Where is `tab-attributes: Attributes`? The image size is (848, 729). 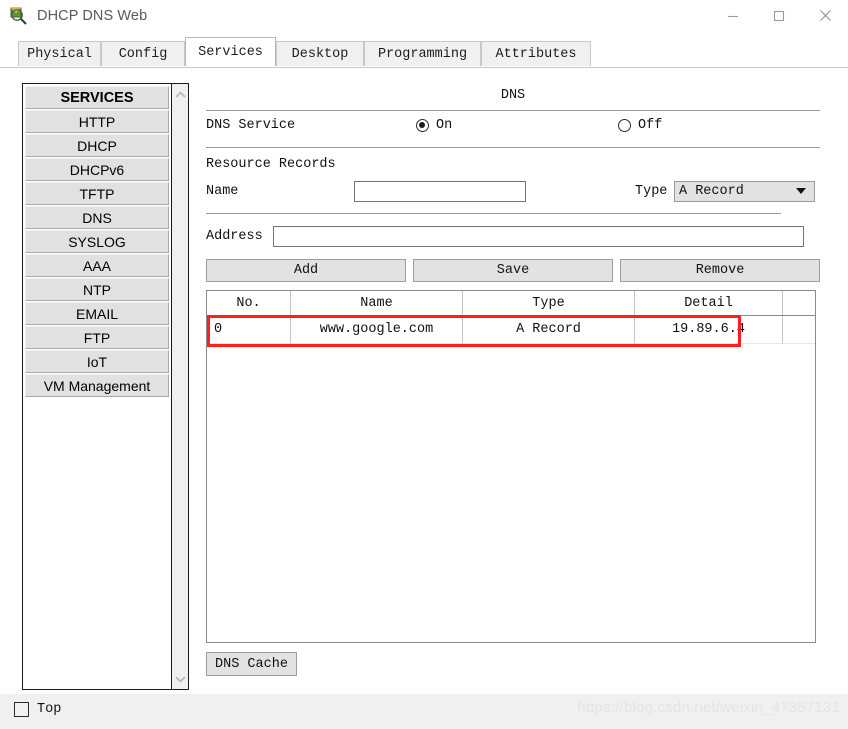 tab-attributes: Attributes is located at coordinates (536, 53).